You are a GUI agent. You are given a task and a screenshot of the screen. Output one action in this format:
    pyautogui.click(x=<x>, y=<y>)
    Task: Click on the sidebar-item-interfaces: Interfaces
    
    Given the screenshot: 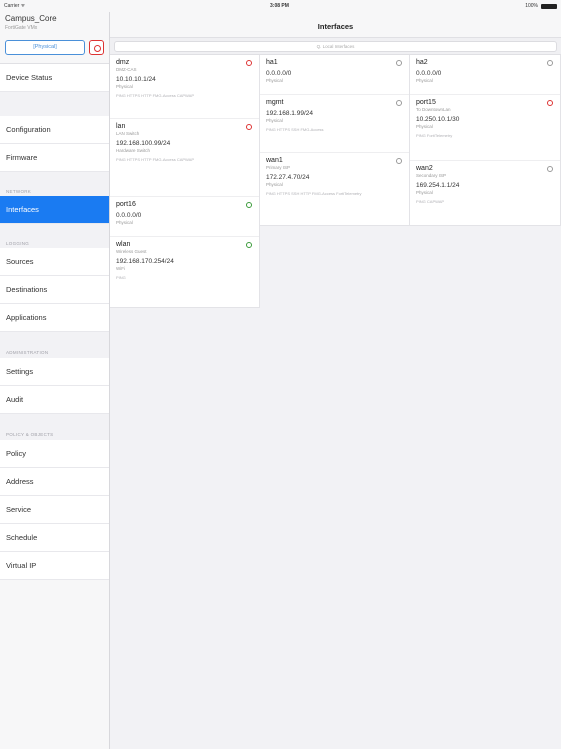 What is the action you would take?
    pyautogui.click(x=54, y=210)
    